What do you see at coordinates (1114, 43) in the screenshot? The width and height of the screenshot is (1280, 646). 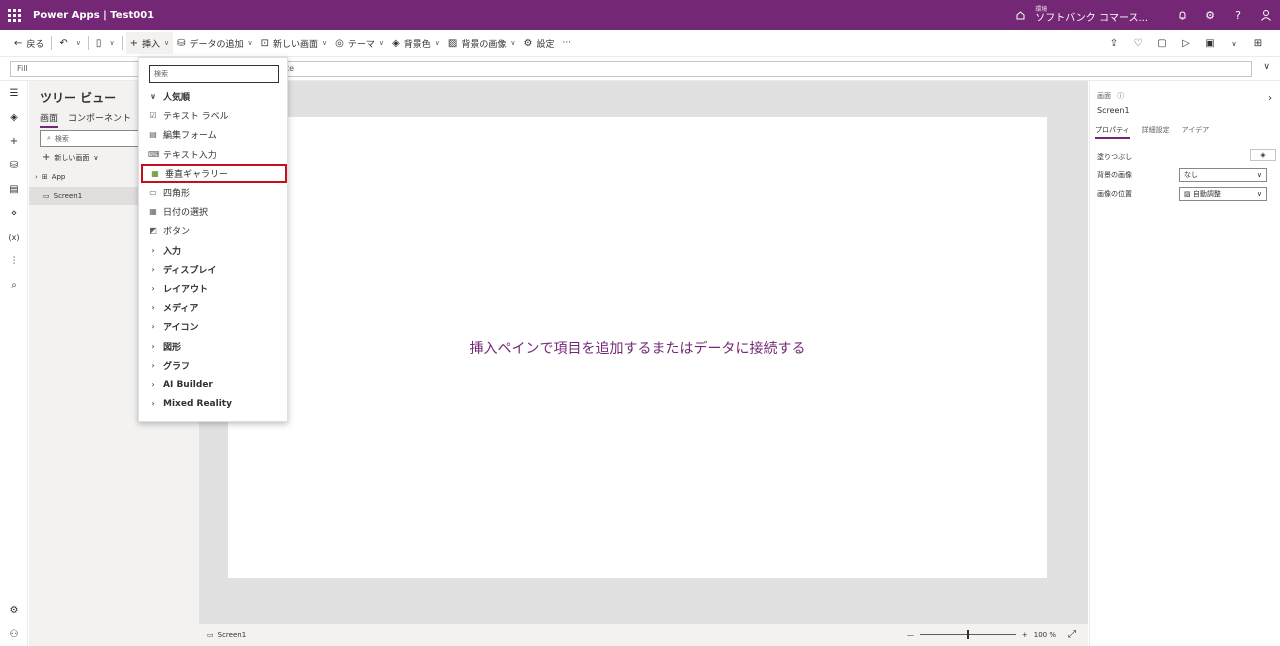 I see `share-icon: ⇪` at bounding box center [1114, 43].